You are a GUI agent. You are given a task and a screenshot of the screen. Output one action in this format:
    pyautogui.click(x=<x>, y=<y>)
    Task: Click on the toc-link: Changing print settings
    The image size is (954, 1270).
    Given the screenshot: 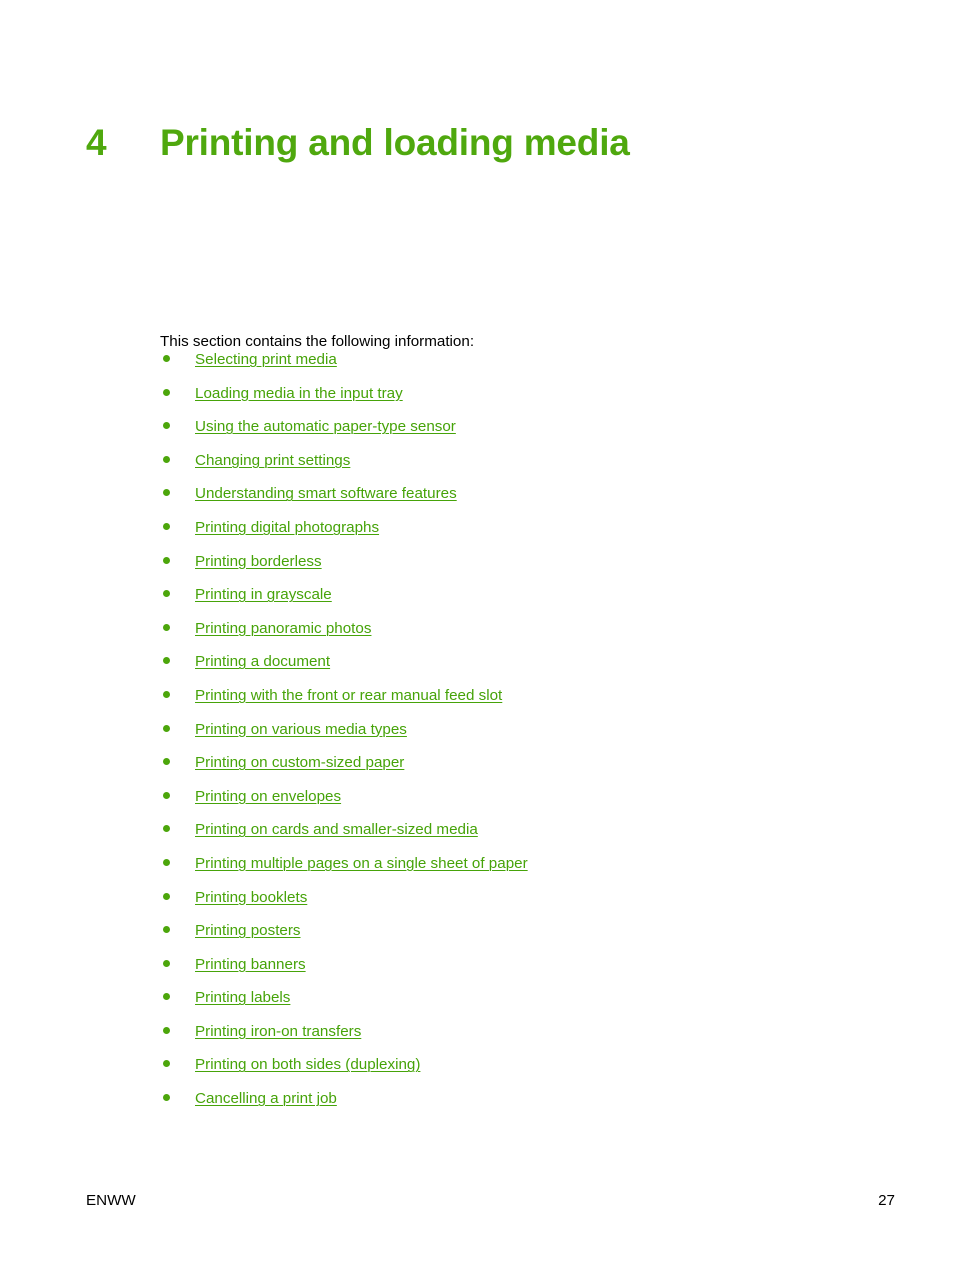 What is the action you would take?
    pyautogui.click(x=272, y=460)
    